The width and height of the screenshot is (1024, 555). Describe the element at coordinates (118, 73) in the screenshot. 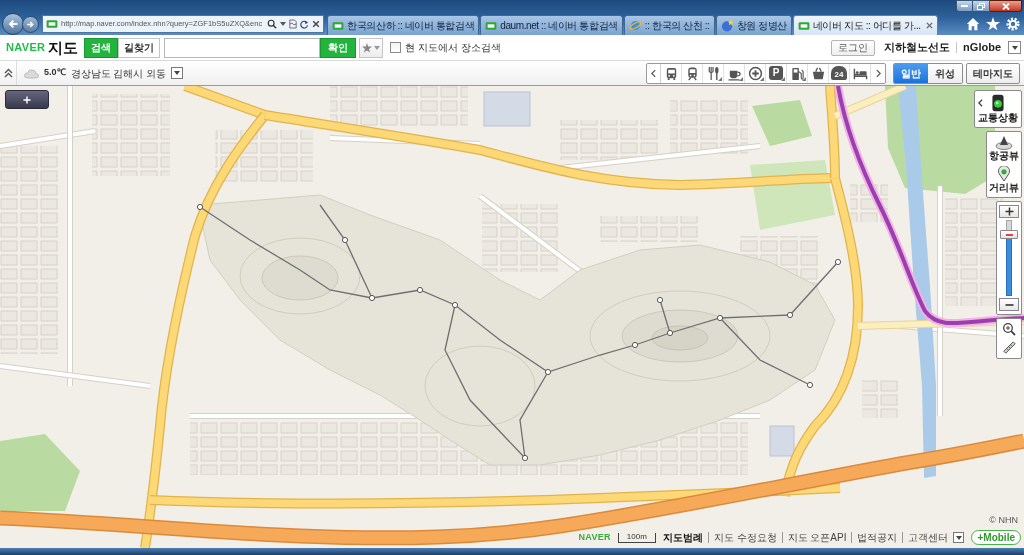

I see `location-text: 경상남도 김해시 외동` at that location.